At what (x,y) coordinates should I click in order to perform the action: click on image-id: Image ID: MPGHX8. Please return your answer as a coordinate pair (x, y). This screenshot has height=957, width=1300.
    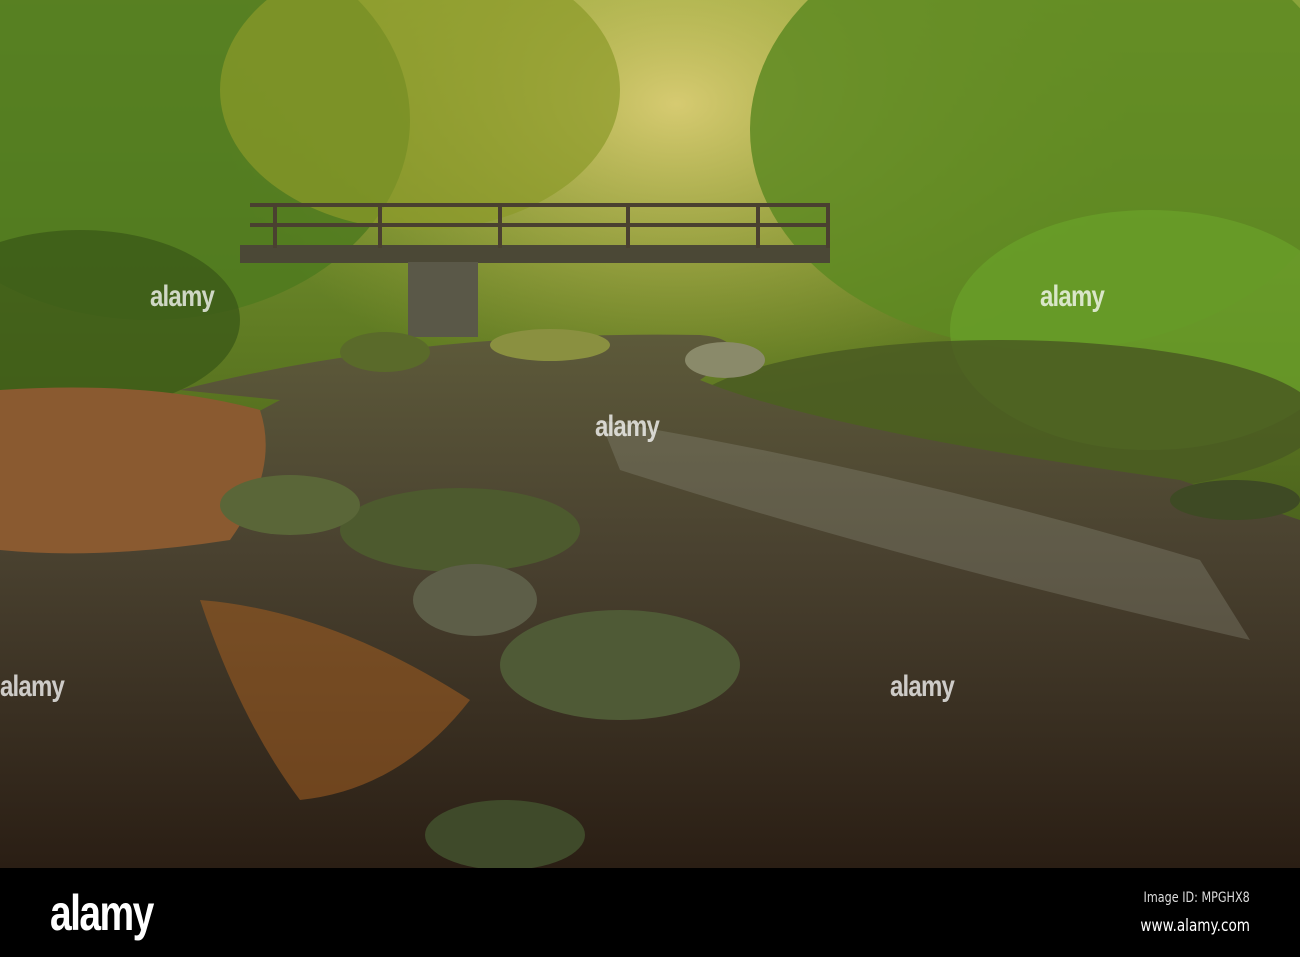
    Looking at the image, I should click on (1196, 898).